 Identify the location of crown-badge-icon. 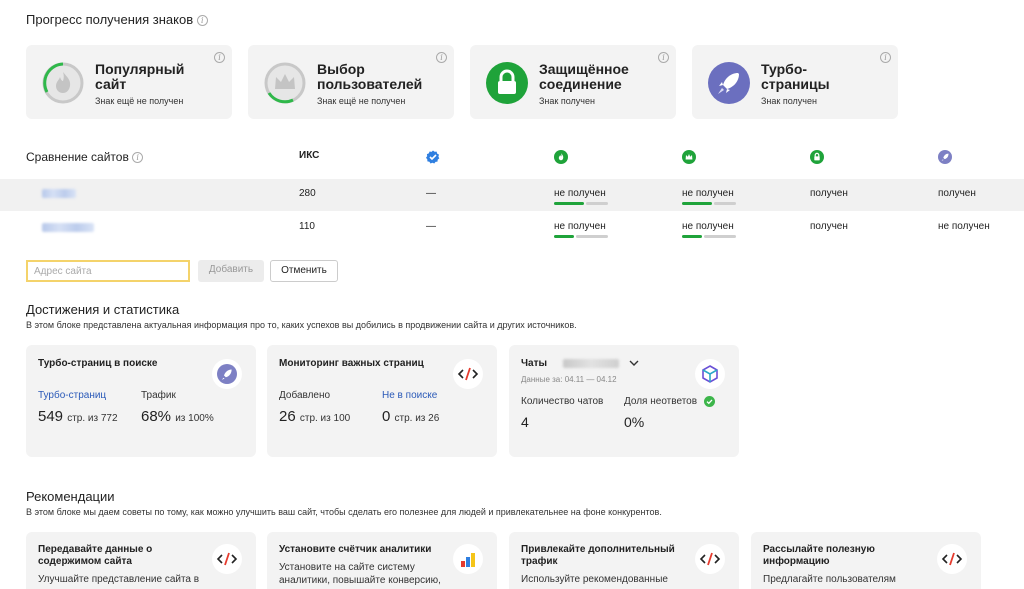
(285, 83).